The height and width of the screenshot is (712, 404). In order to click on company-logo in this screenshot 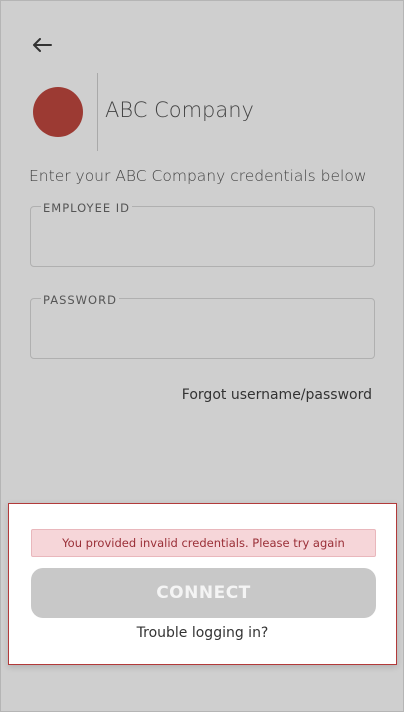, I will do `click(58, 112)`.